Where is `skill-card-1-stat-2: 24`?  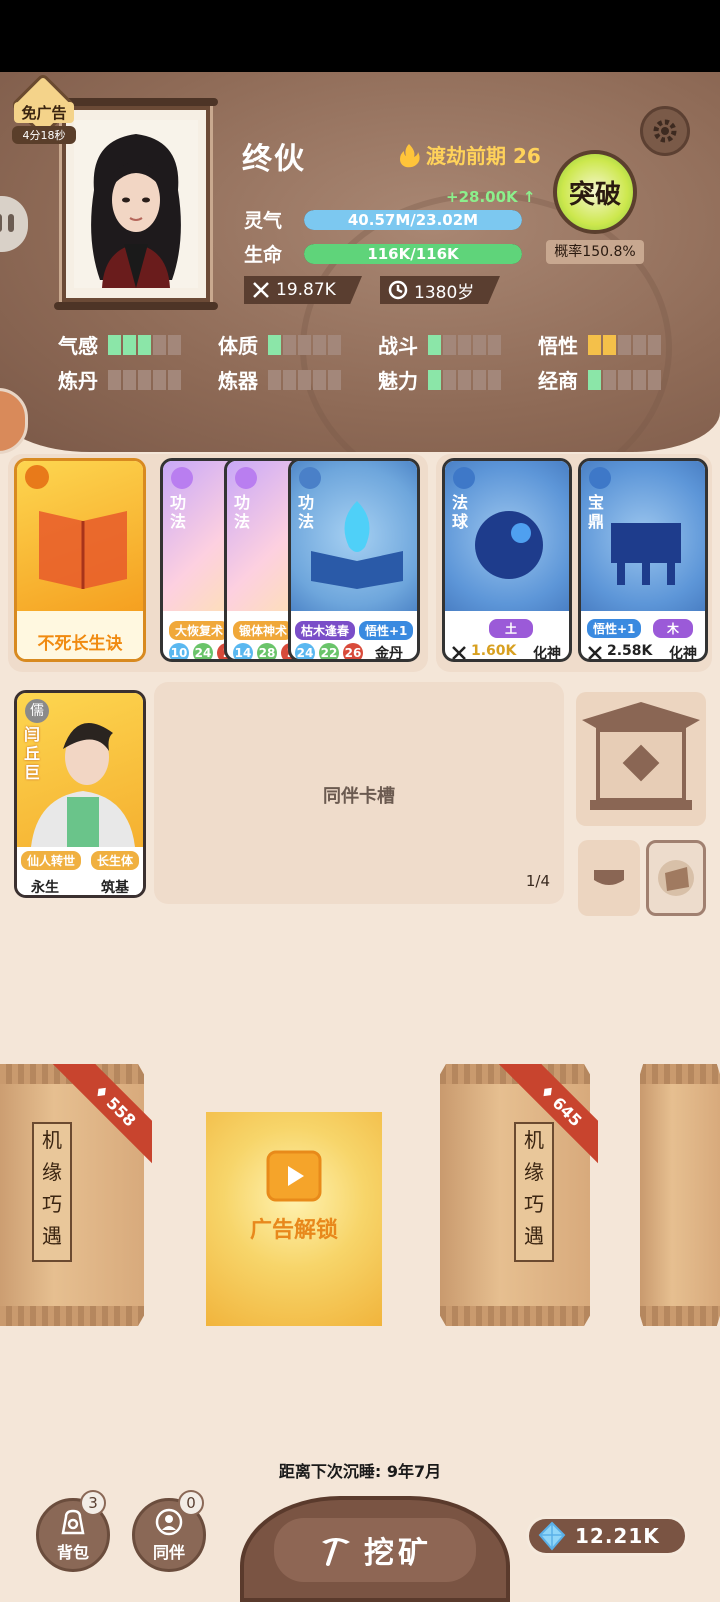 skill-card-1-stat-2: 24 is located at coordinates (203, 651).